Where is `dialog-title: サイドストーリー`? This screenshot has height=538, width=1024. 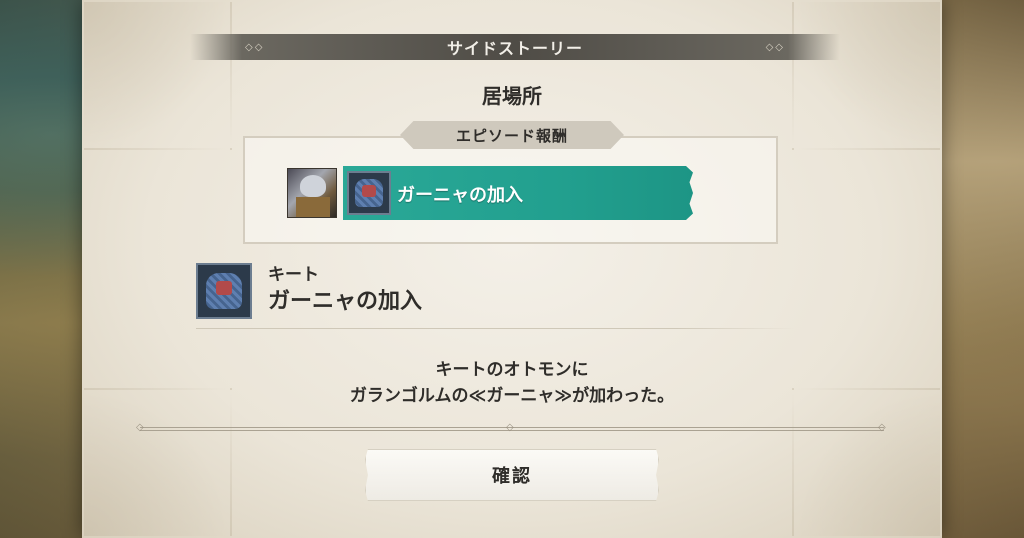
dialog-title: サイドストーリー is located at coordinates (514, 48).